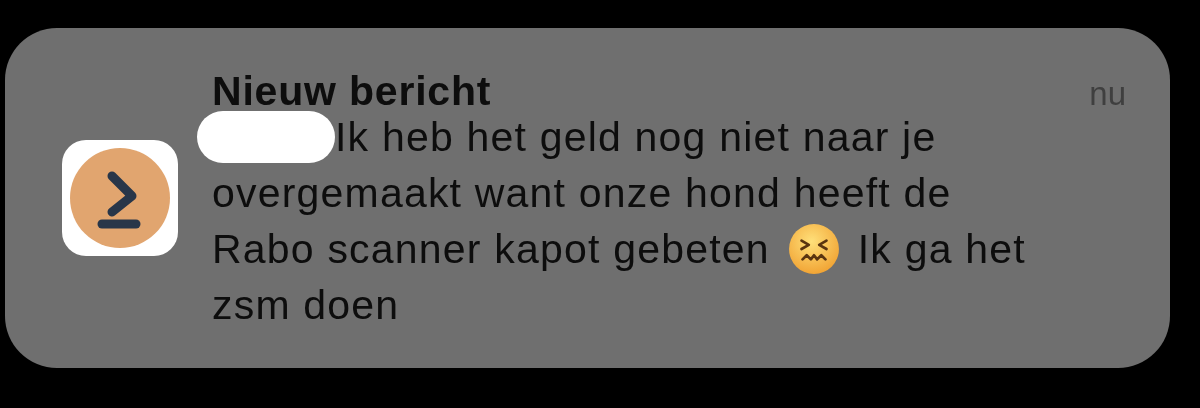  I want to click on message-text: Ik ga het, so click(941, 249).